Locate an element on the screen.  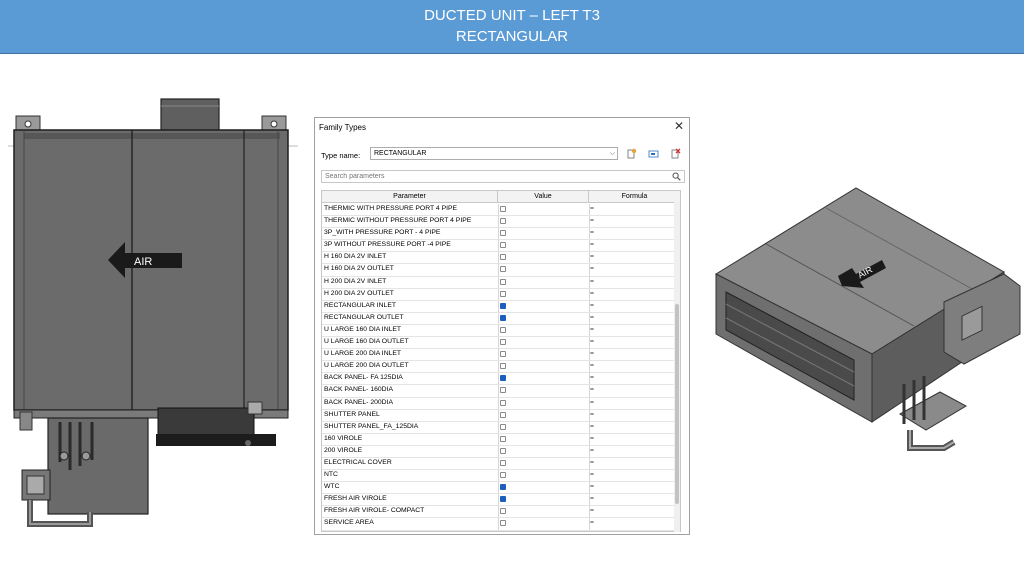
parameter-name: ELECTRICAL COVER is located at coordinates (358, 462).